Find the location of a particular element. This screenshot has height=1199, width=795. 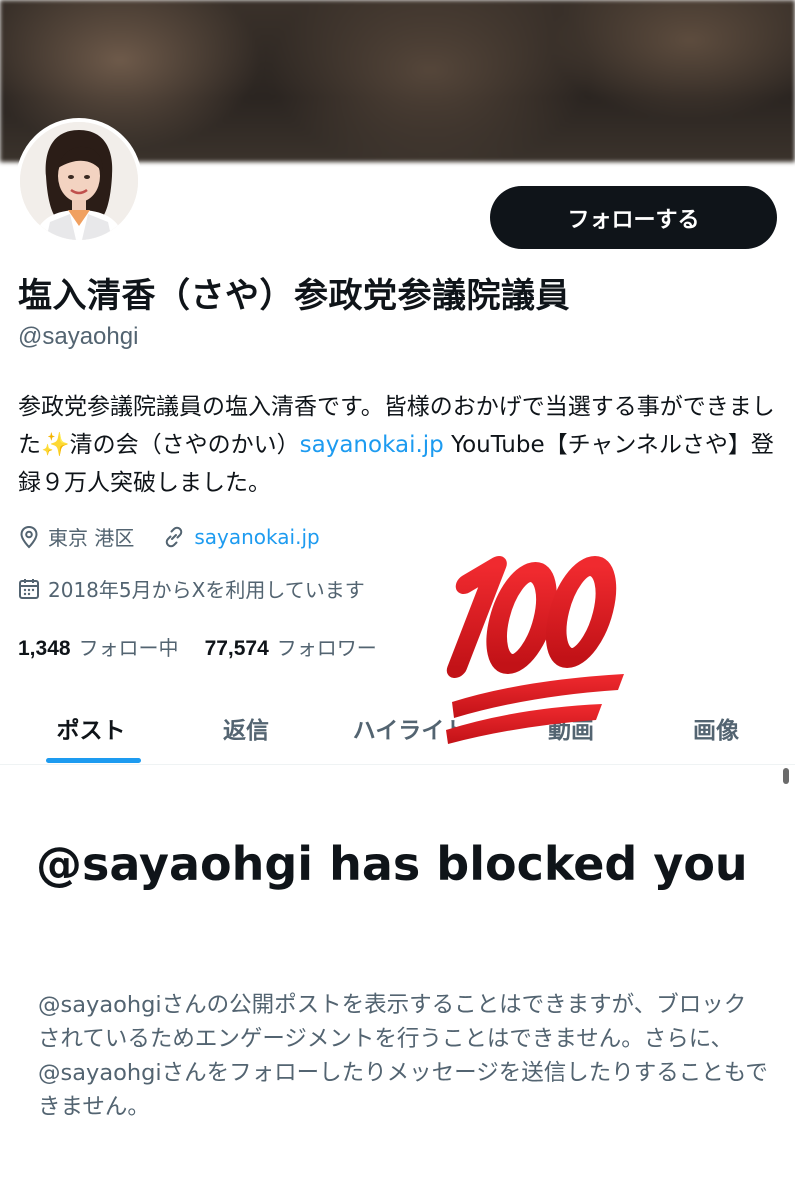

profile-location: 東京 港区 is located at coordinates (91, 538).